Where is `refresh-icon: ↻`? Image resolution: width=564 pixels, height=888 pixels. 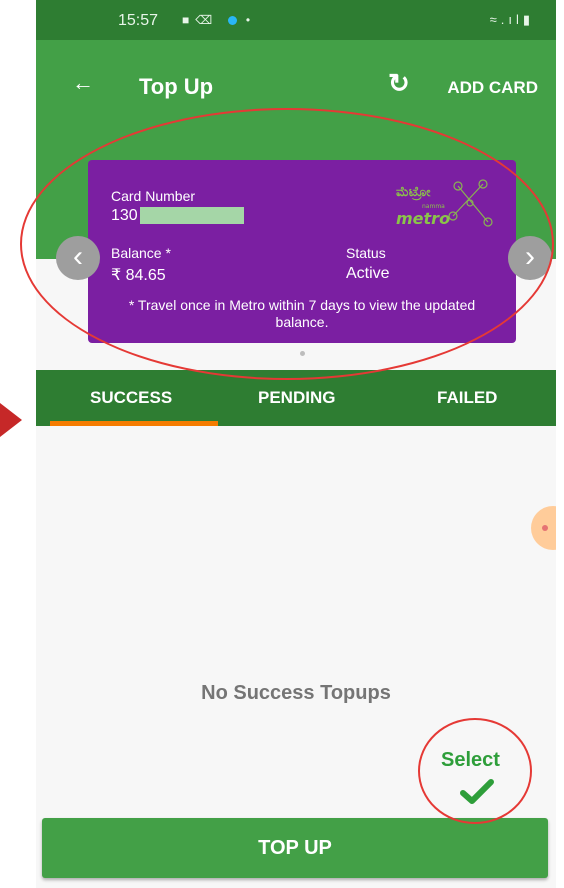 refresh-icon: ↻ is located at coordinates (399, 83).